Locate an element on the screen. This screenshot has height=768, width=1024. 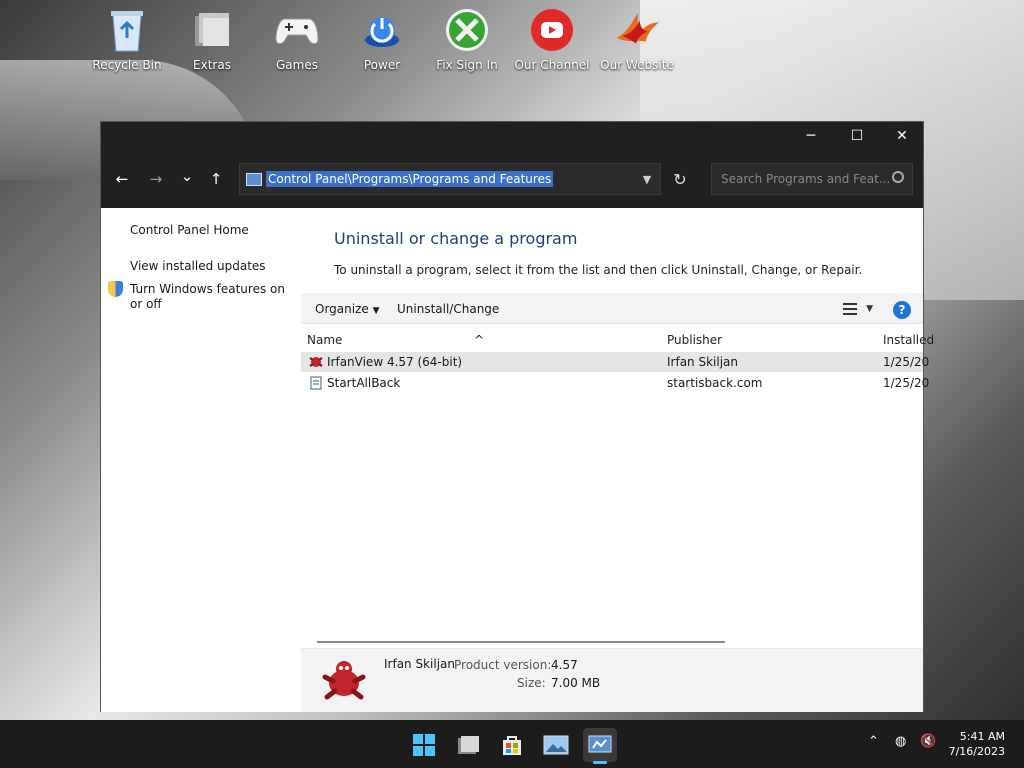
title-bar: ─ ☐ ✕ is located at coordinates (512, 136).